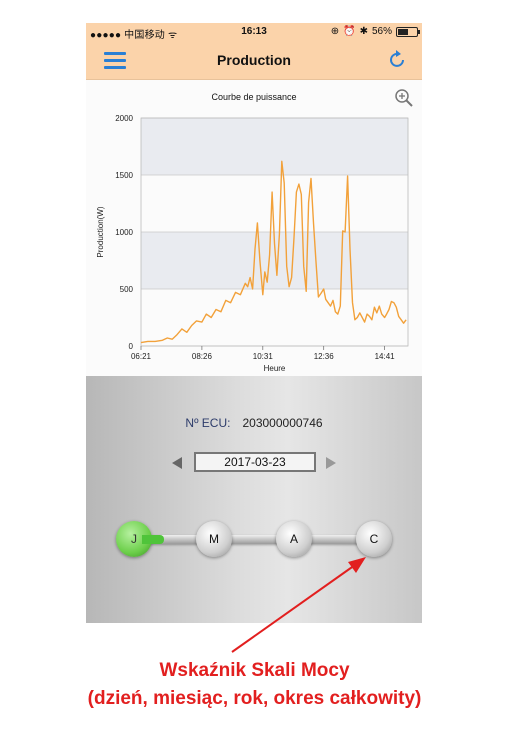  I want to click on active-indicator, so click(153, 539).